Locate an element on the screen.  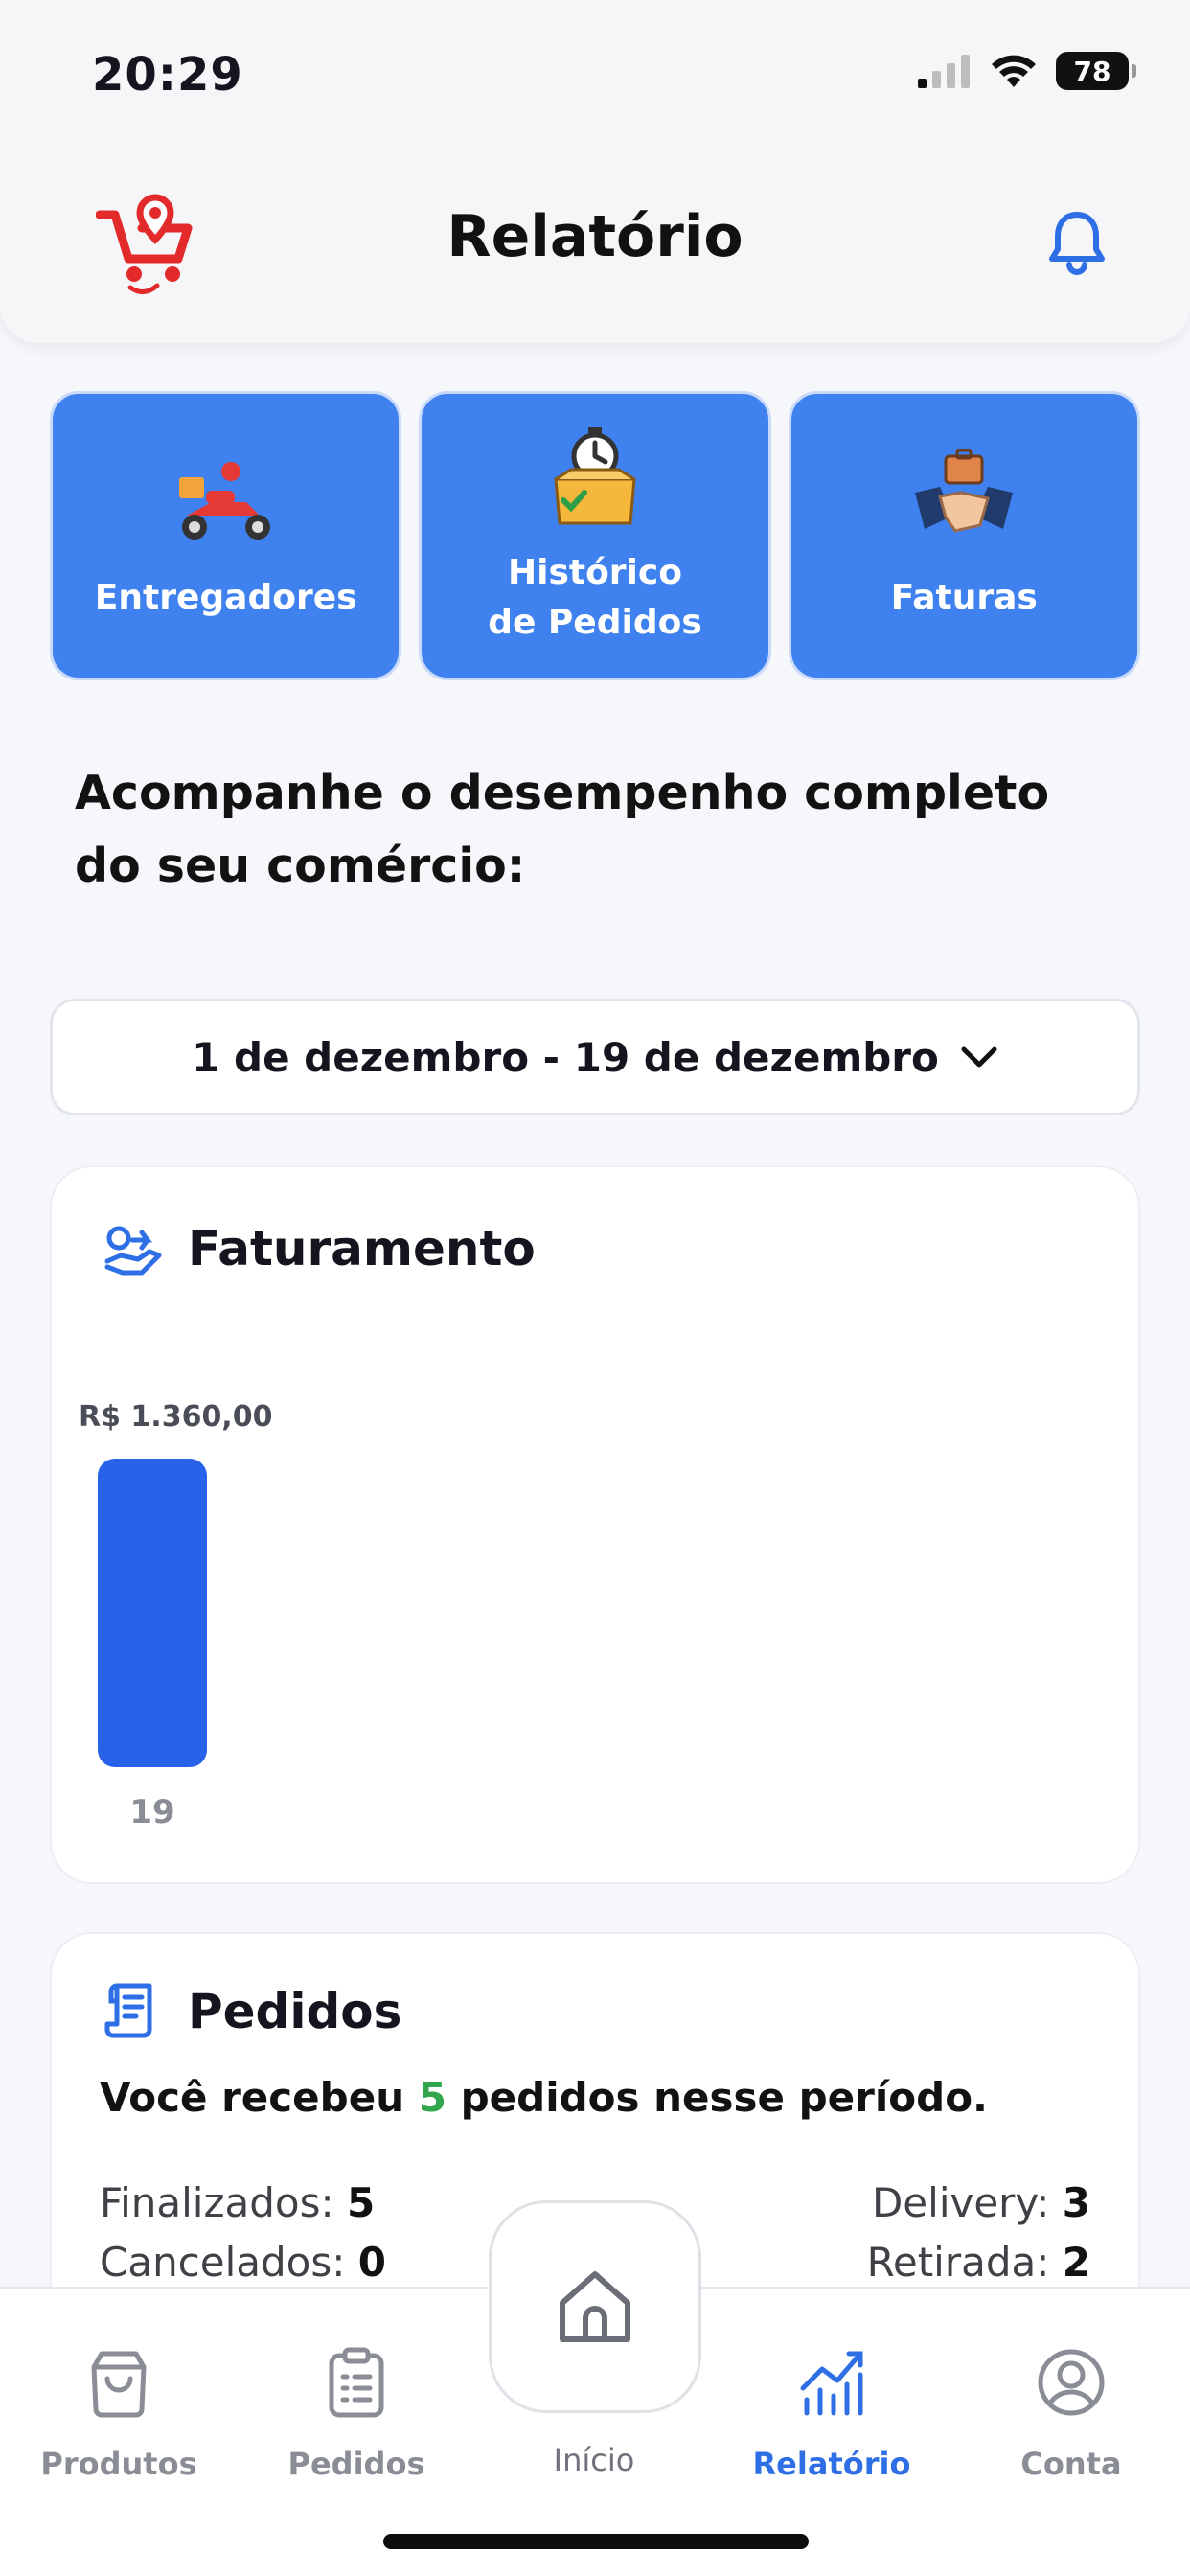
bar-chart-trend-icon is located at coordinates (832, 2383).